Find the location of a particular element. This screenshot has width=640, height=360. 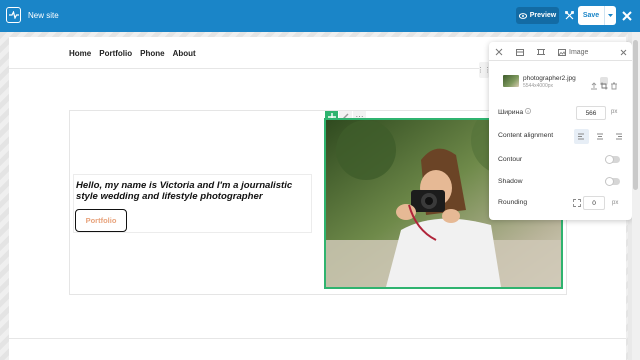

file-size: 5544x4000px is located at coordinates (538, 86).